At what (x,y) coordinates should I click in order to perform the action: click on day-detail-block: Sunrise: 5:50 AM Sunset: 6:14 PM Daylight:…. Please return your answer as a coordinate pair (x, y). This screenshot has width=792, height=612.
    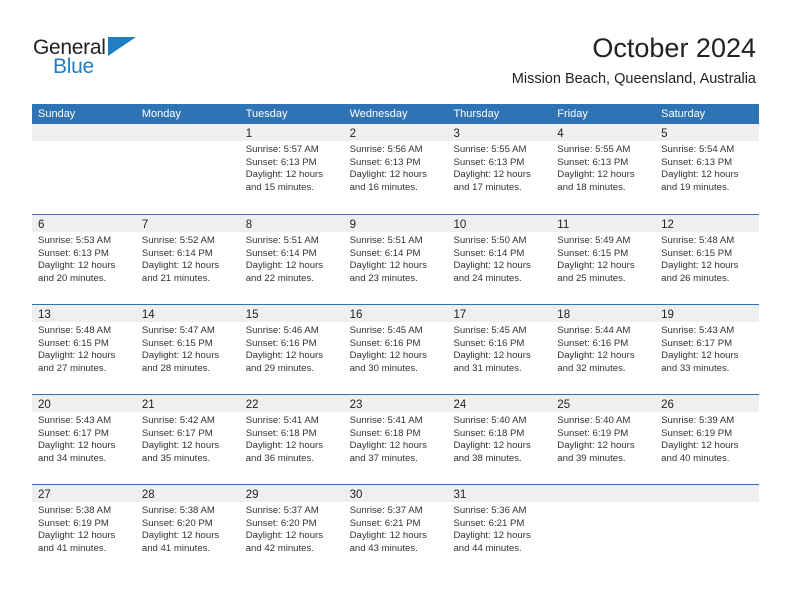
    Looking at the image, I should click on (499, 258).